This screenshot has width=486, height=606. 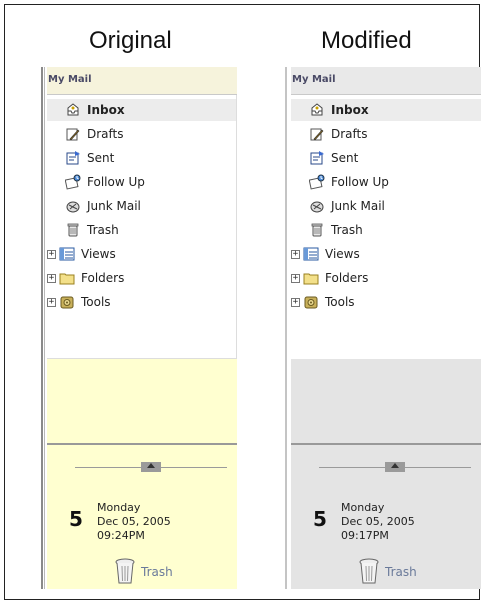 I want to click on calendar-widget: 5 Monday Dec 05, 2005 09:17PM Trash, so click(x=386, y=516).